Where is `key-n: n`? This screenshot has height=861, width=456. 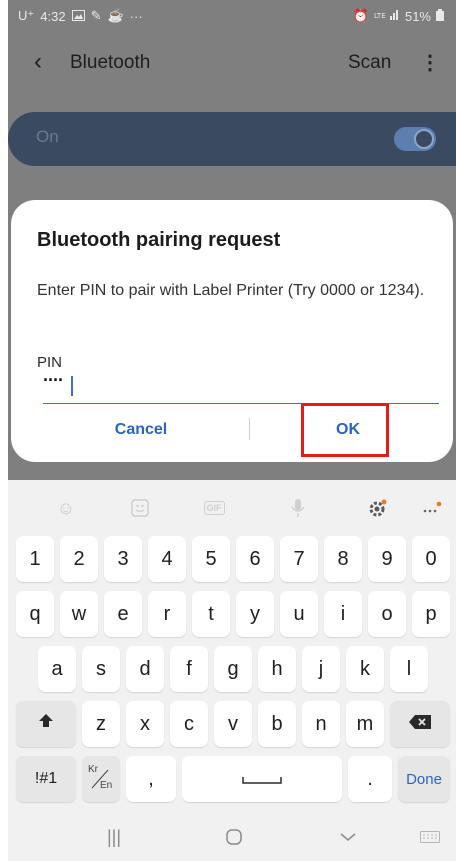
key-n: n is located at coordinates (321, 724).